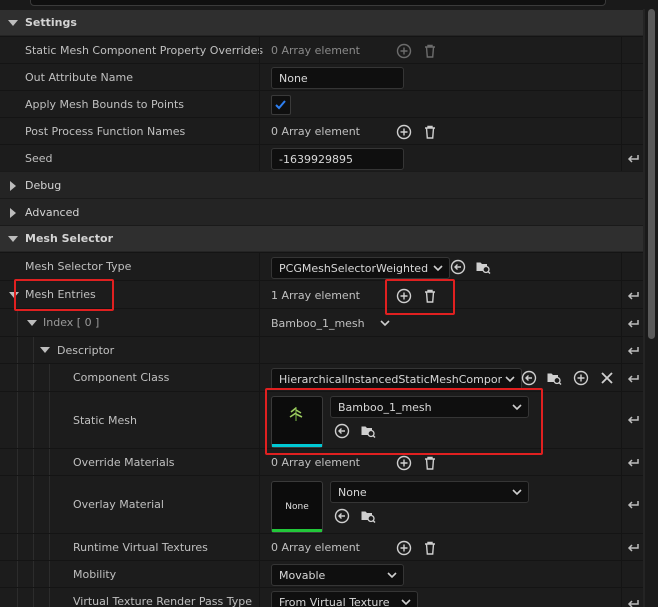  What do you see at coordinates (64, 295) in the screenshot?
I see `highlight-mesh-entries` at bounding box center [64, 295].